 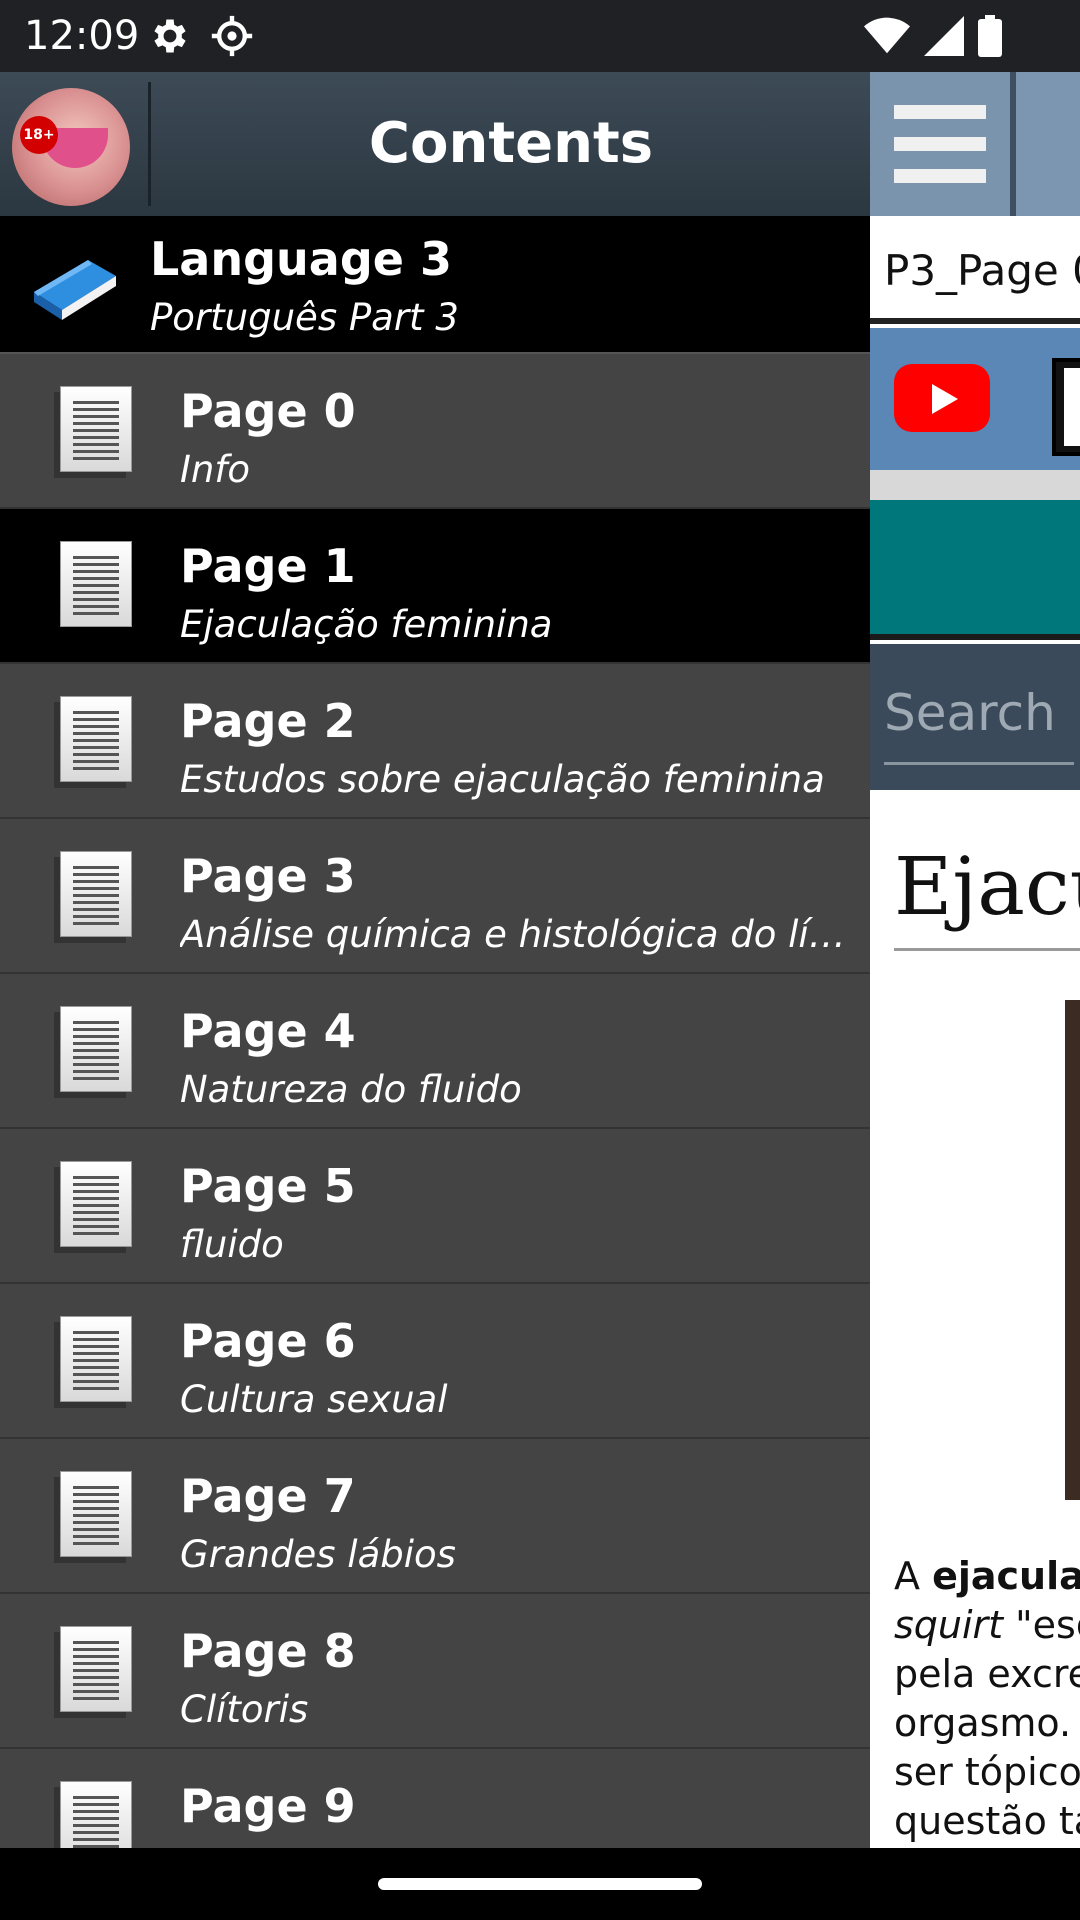 I want to click on article-text-run: ejaculaç, so click(x=1006, y=1576).